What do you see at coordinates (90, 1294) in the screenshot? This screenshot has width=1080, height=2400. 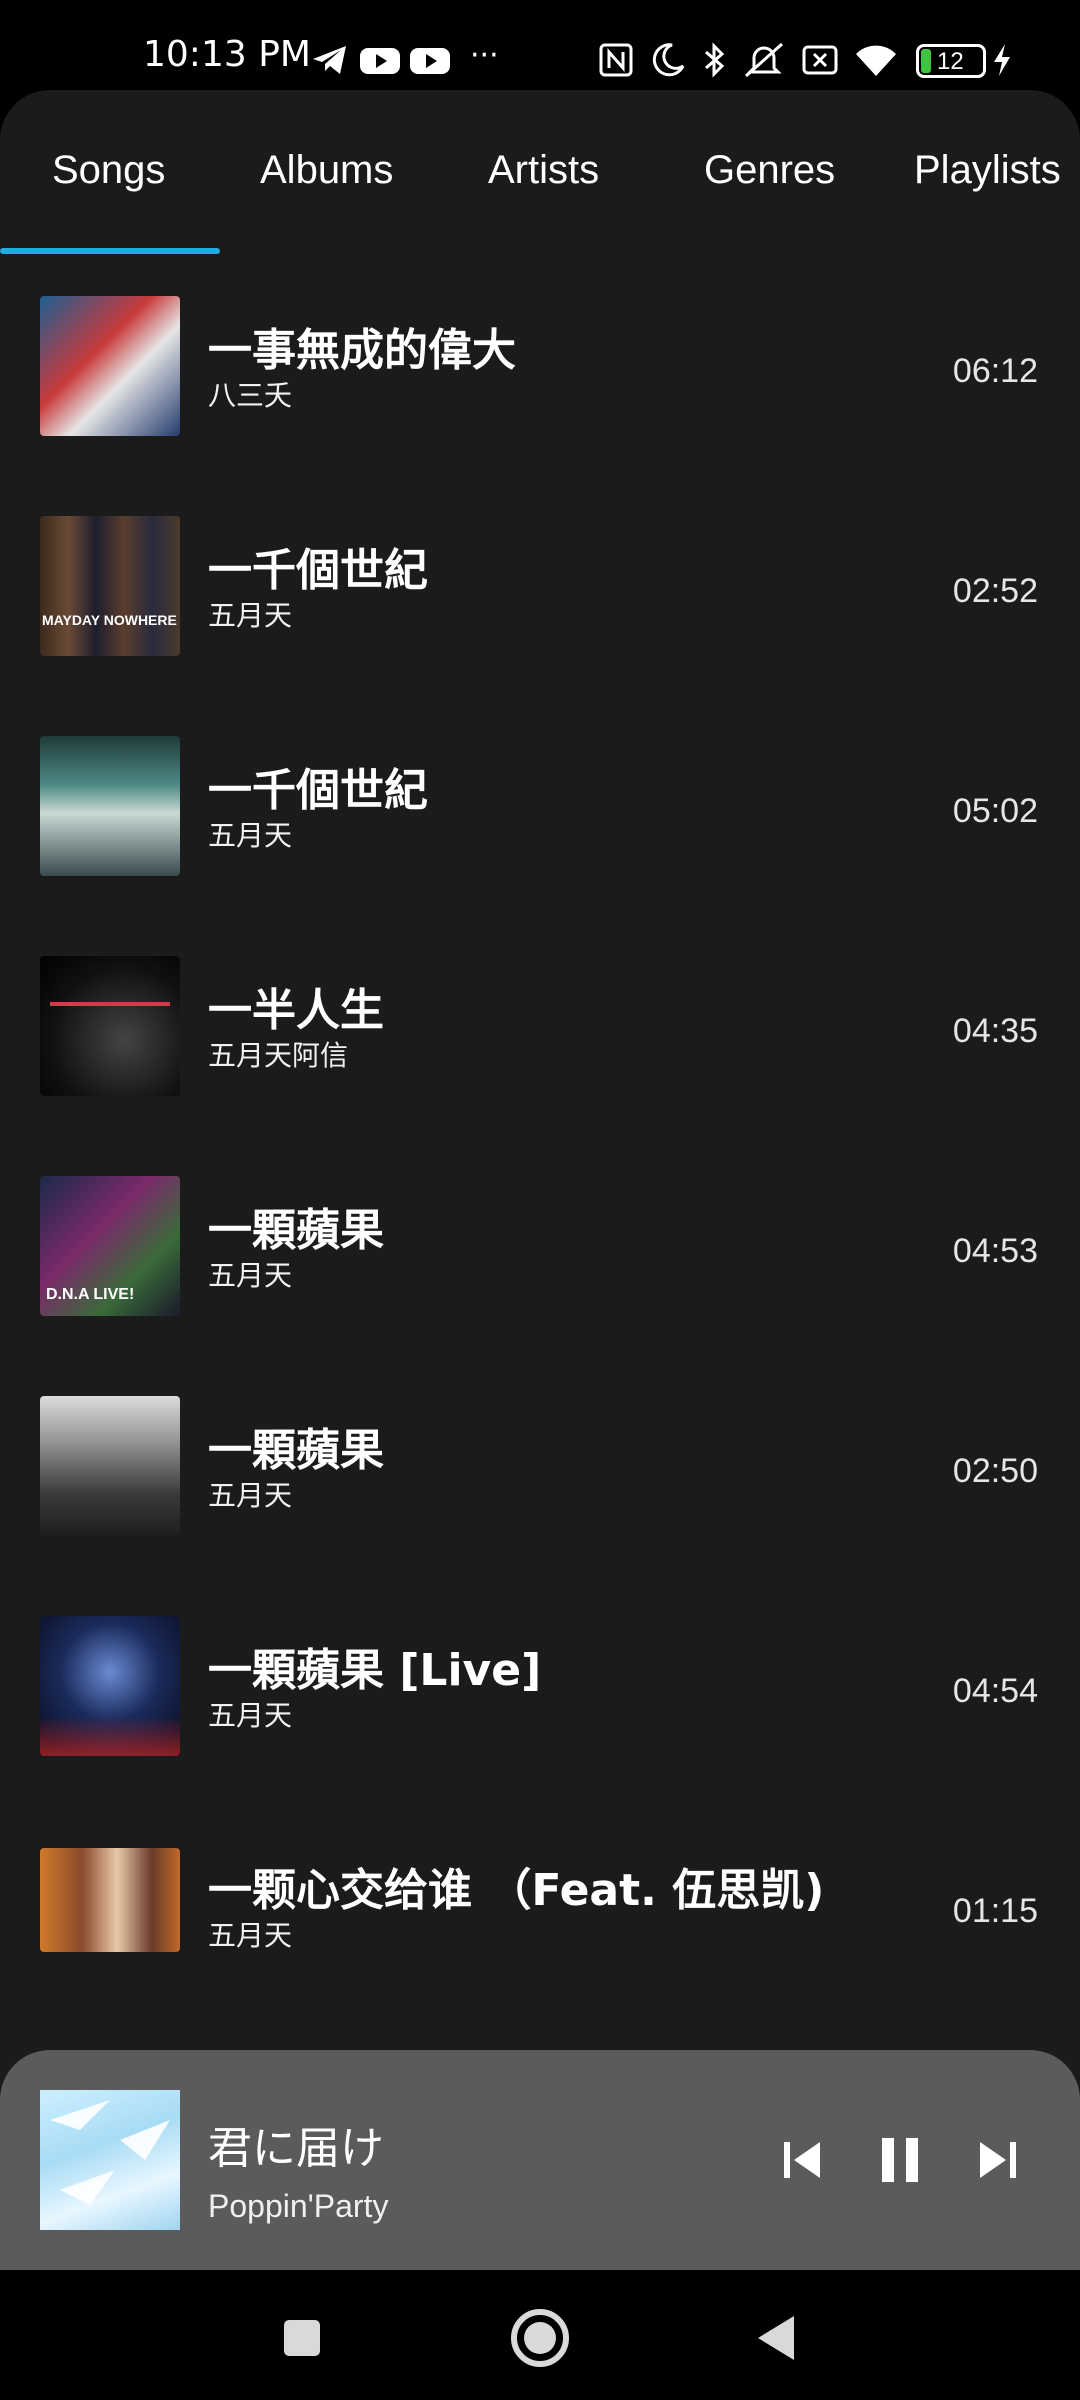 I see `album-art-text: D.N.A LIVE!` at bounding box center [90, 1294].